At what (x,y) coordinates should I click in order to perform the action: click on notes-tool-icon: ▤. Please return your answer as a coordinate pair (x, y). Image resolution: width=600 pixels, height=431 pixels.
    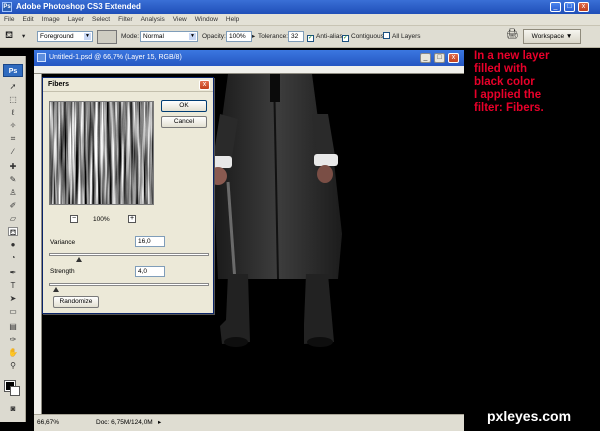
    Looking at the image, I should click on (13, 326).